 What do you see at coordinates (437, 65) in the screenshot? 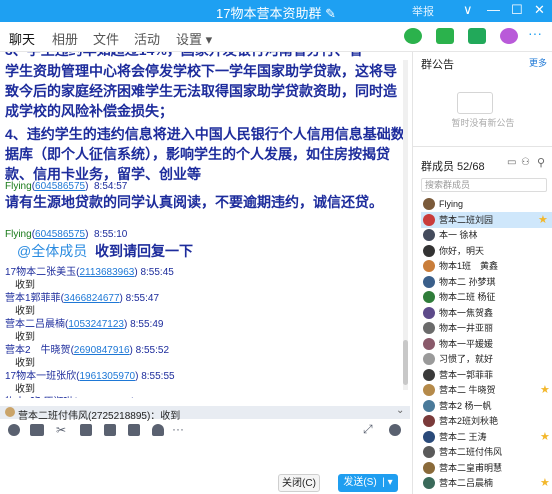
I see `announcement-header: 群公告` at bounding box center [437, 65].